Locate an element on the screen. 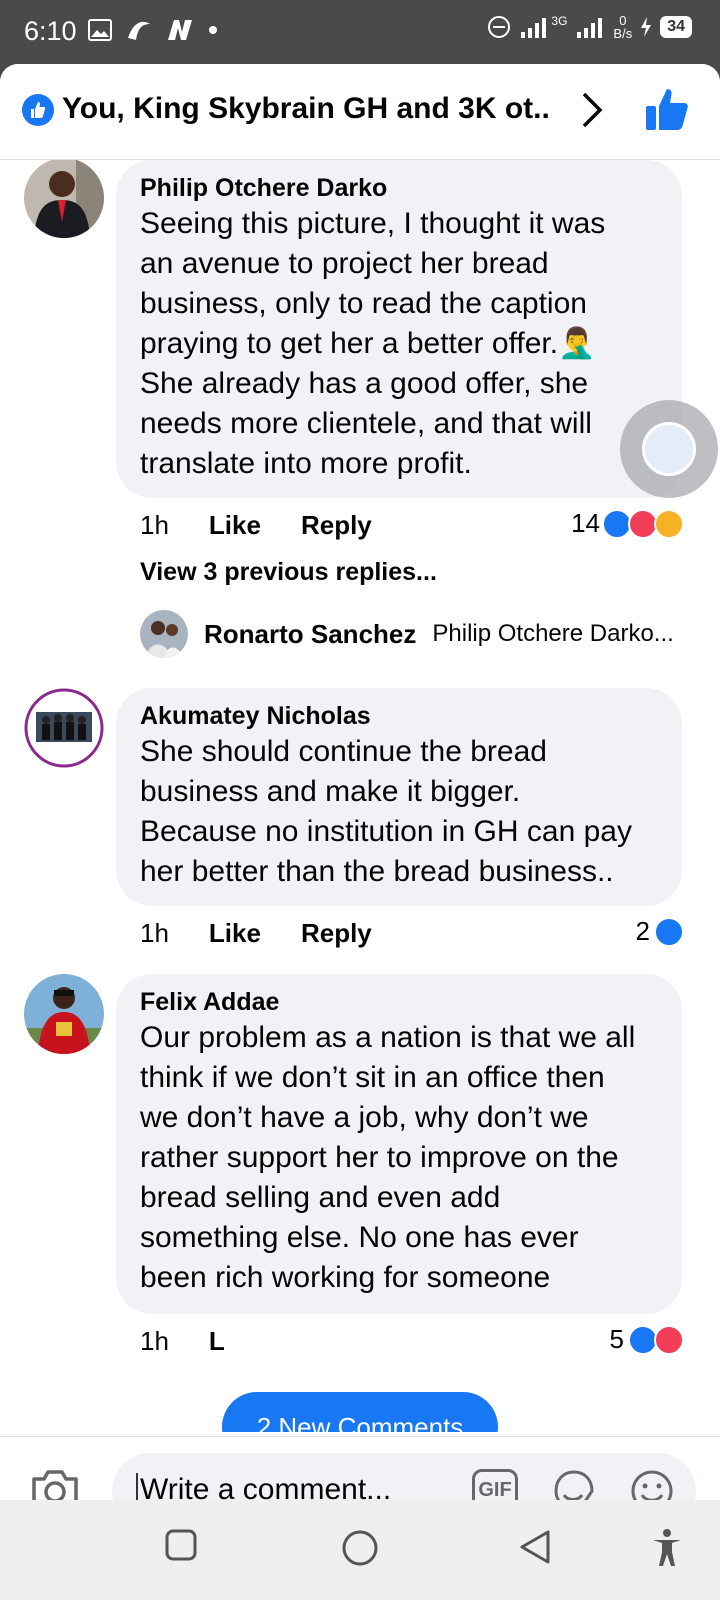  app-notification-icon is located at coordinates (139, 30).